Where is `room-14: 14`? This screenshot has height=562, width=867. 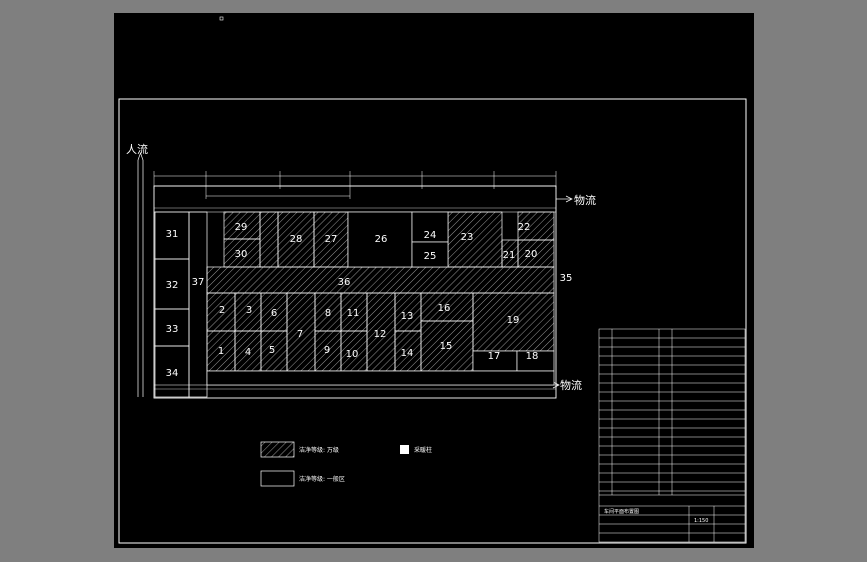
room-14: 14 is located at coordinates (407, 353).